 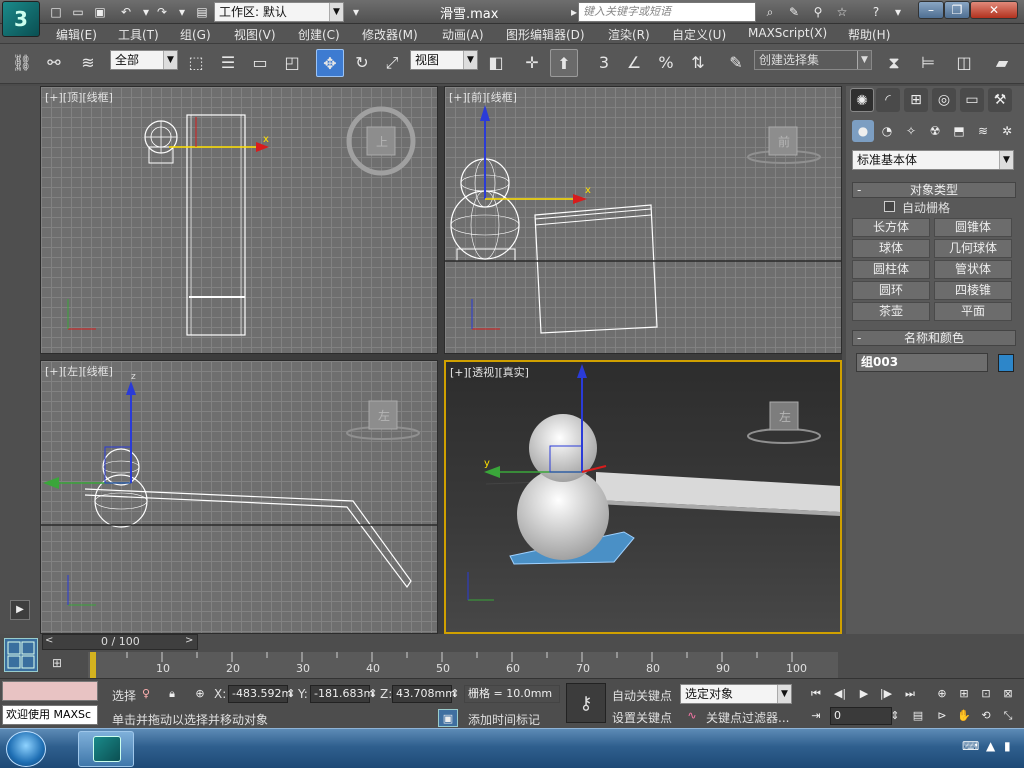 What do you see at coordinates (545, 34) in the screenshot?
I see `menu-graph-editors: 图形编辑器(D)` at bounding box center [545, 34].